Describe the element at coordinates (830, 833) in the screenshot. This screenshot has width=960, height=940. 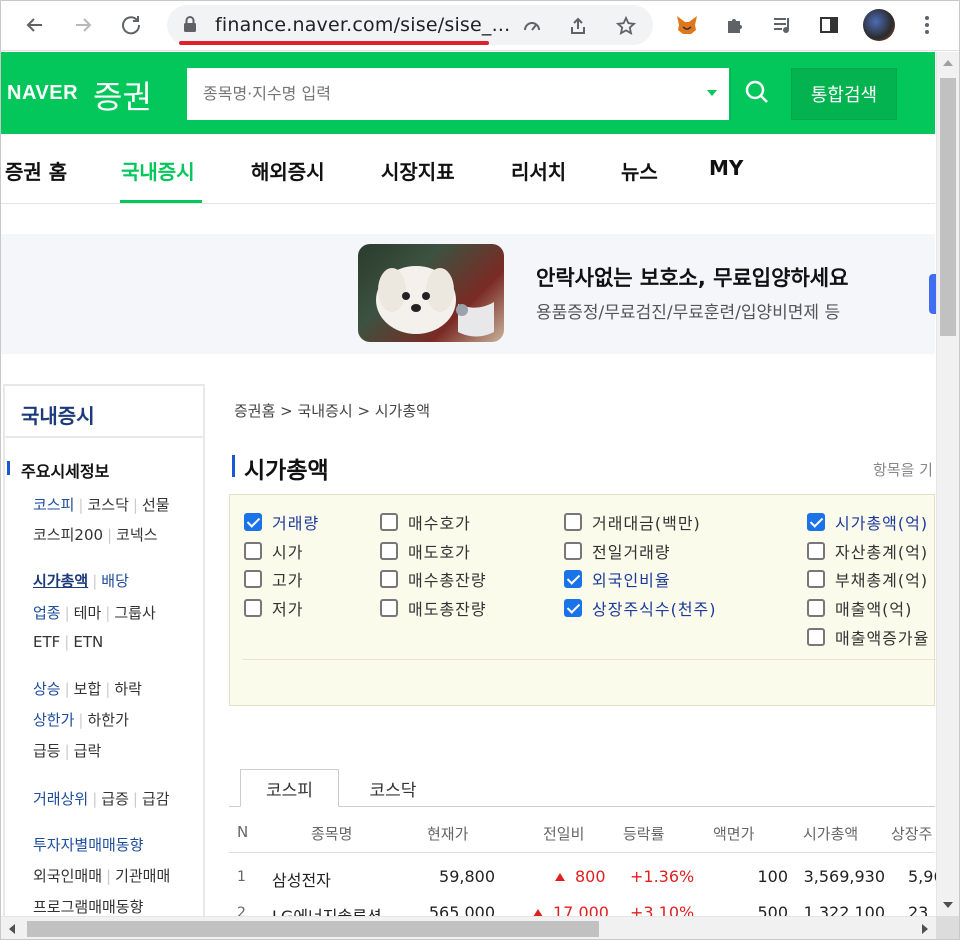
I see `col-mcap: 시가총액` at that location.